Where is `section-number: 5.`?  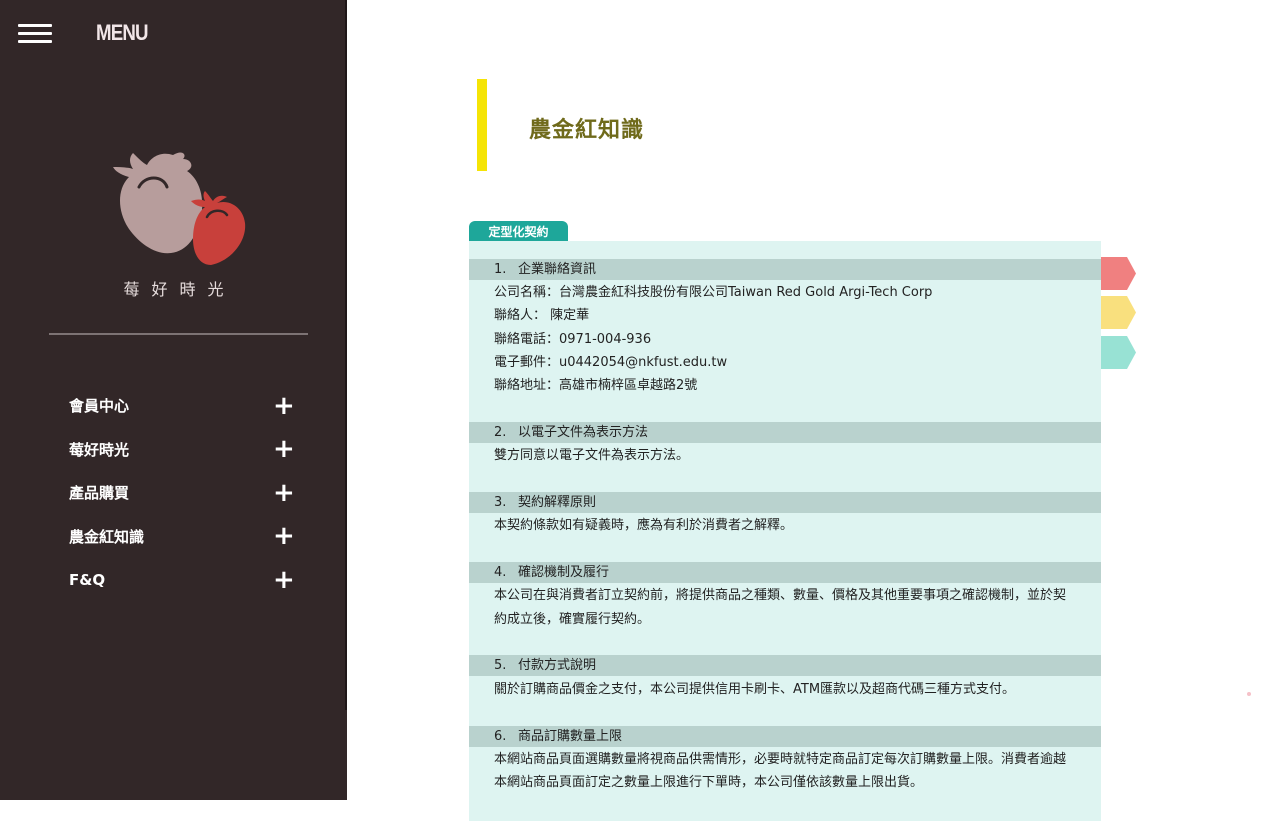 section-number: 5. is located at coordinates (500, 665).